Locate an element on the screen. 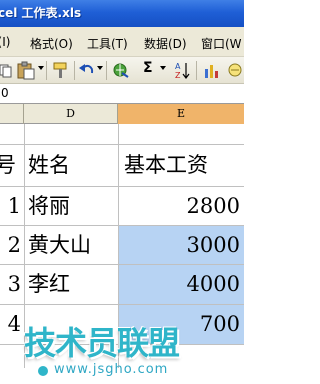  watermark-url: www.jsgho.com is located at coordinates (111, 369).